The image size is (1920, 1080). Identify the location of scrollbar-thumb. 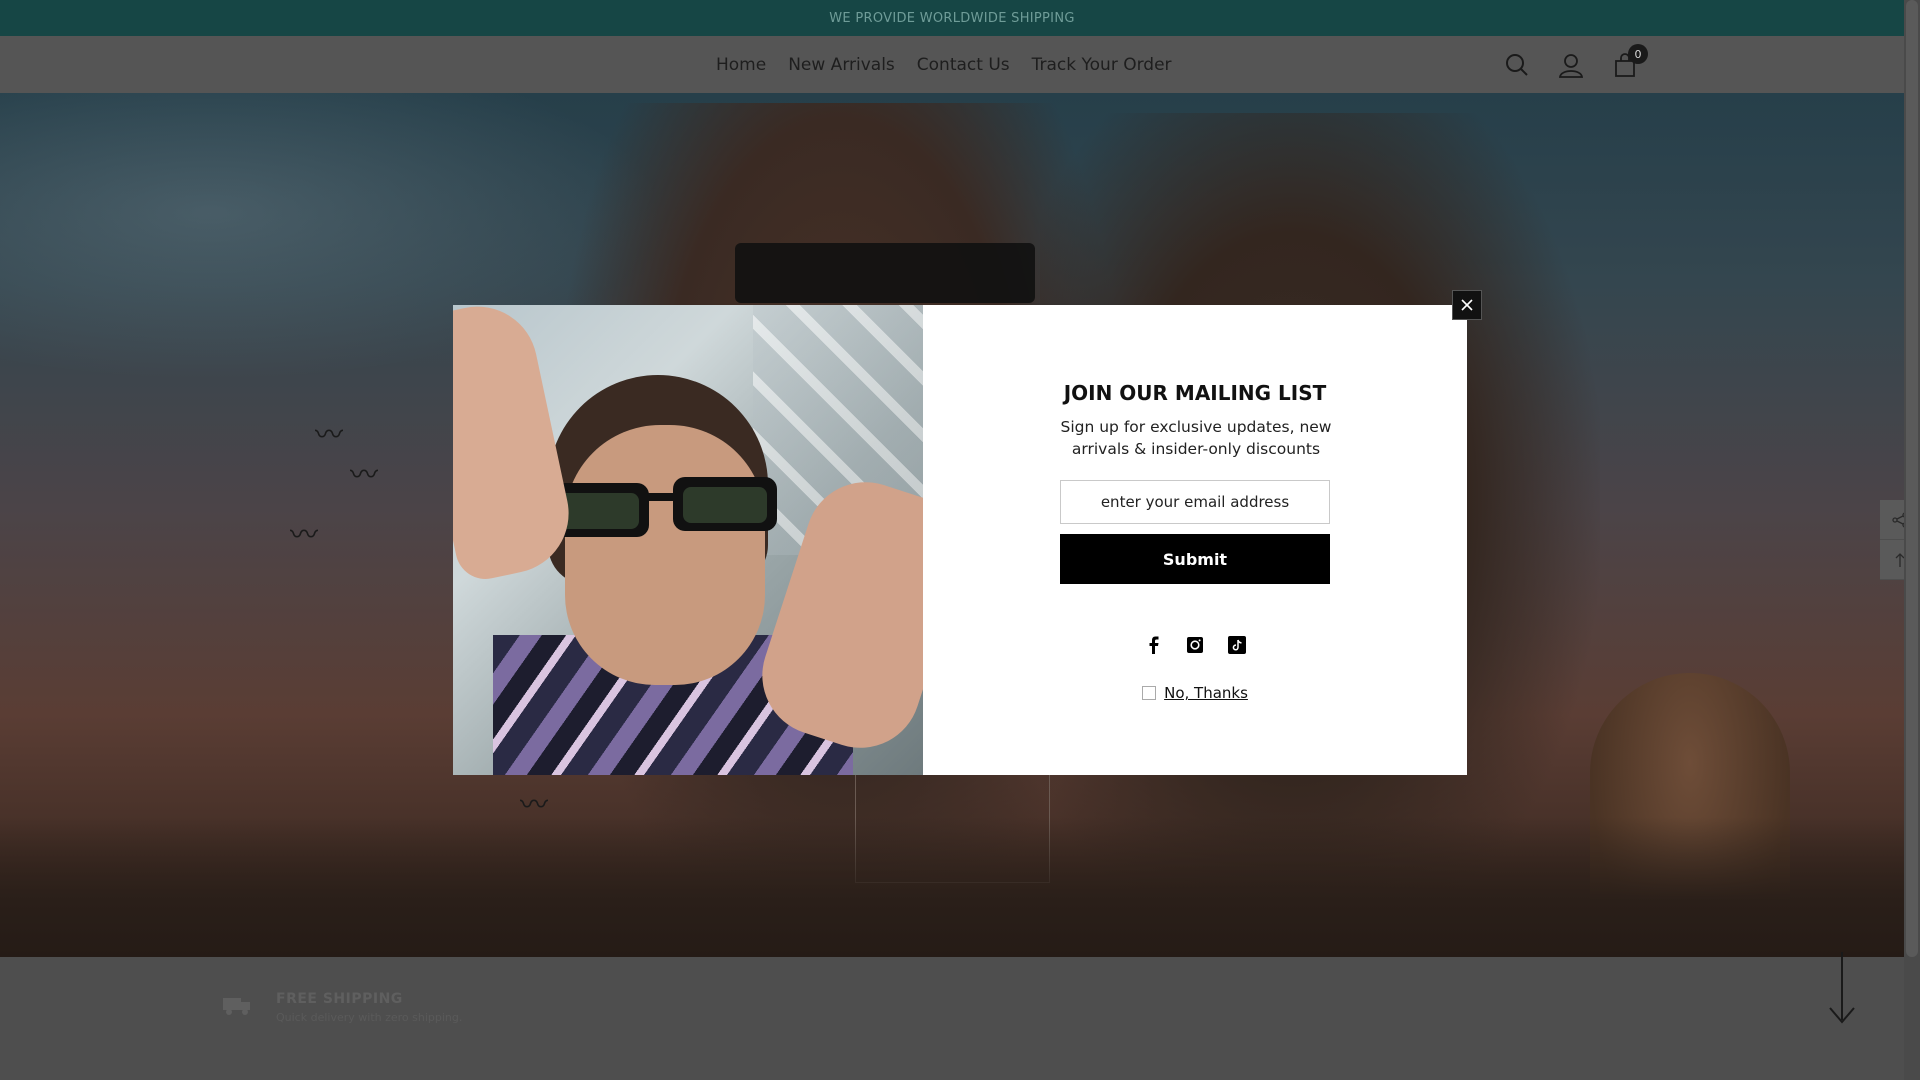
(1912, 478).